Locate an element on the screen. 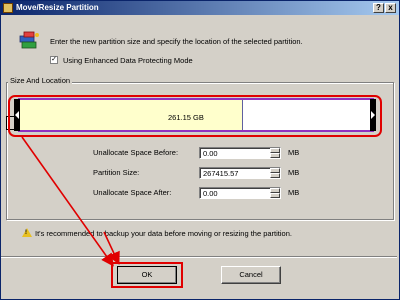 The width and height of the screenshot is (400, 300). warning-icon is located at coordinates (27, 232).